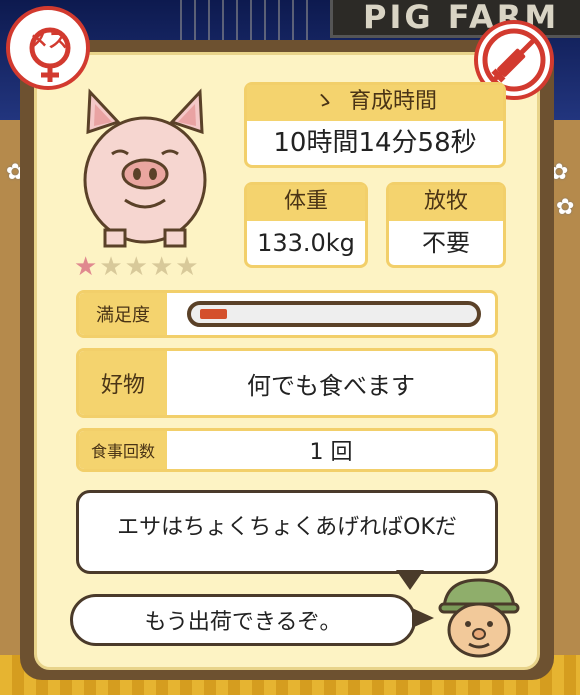  I want to click on grazing-card: 放牧 不要, so click(446, 225).